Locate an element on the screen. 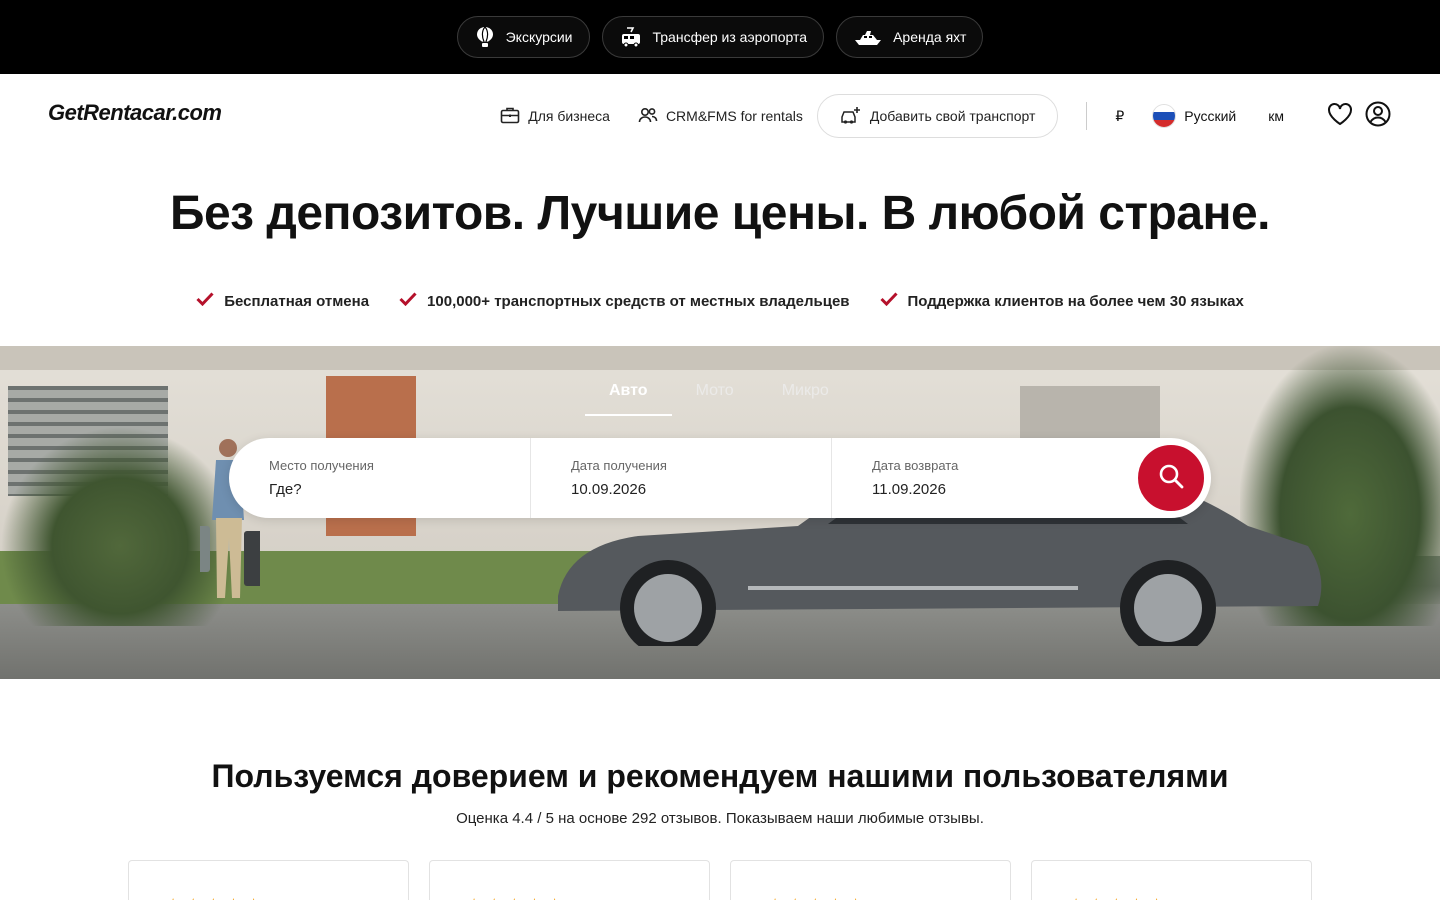 The width and height of the screenshot is (1440, 900). account-button is located at coordinates (1378, 116).